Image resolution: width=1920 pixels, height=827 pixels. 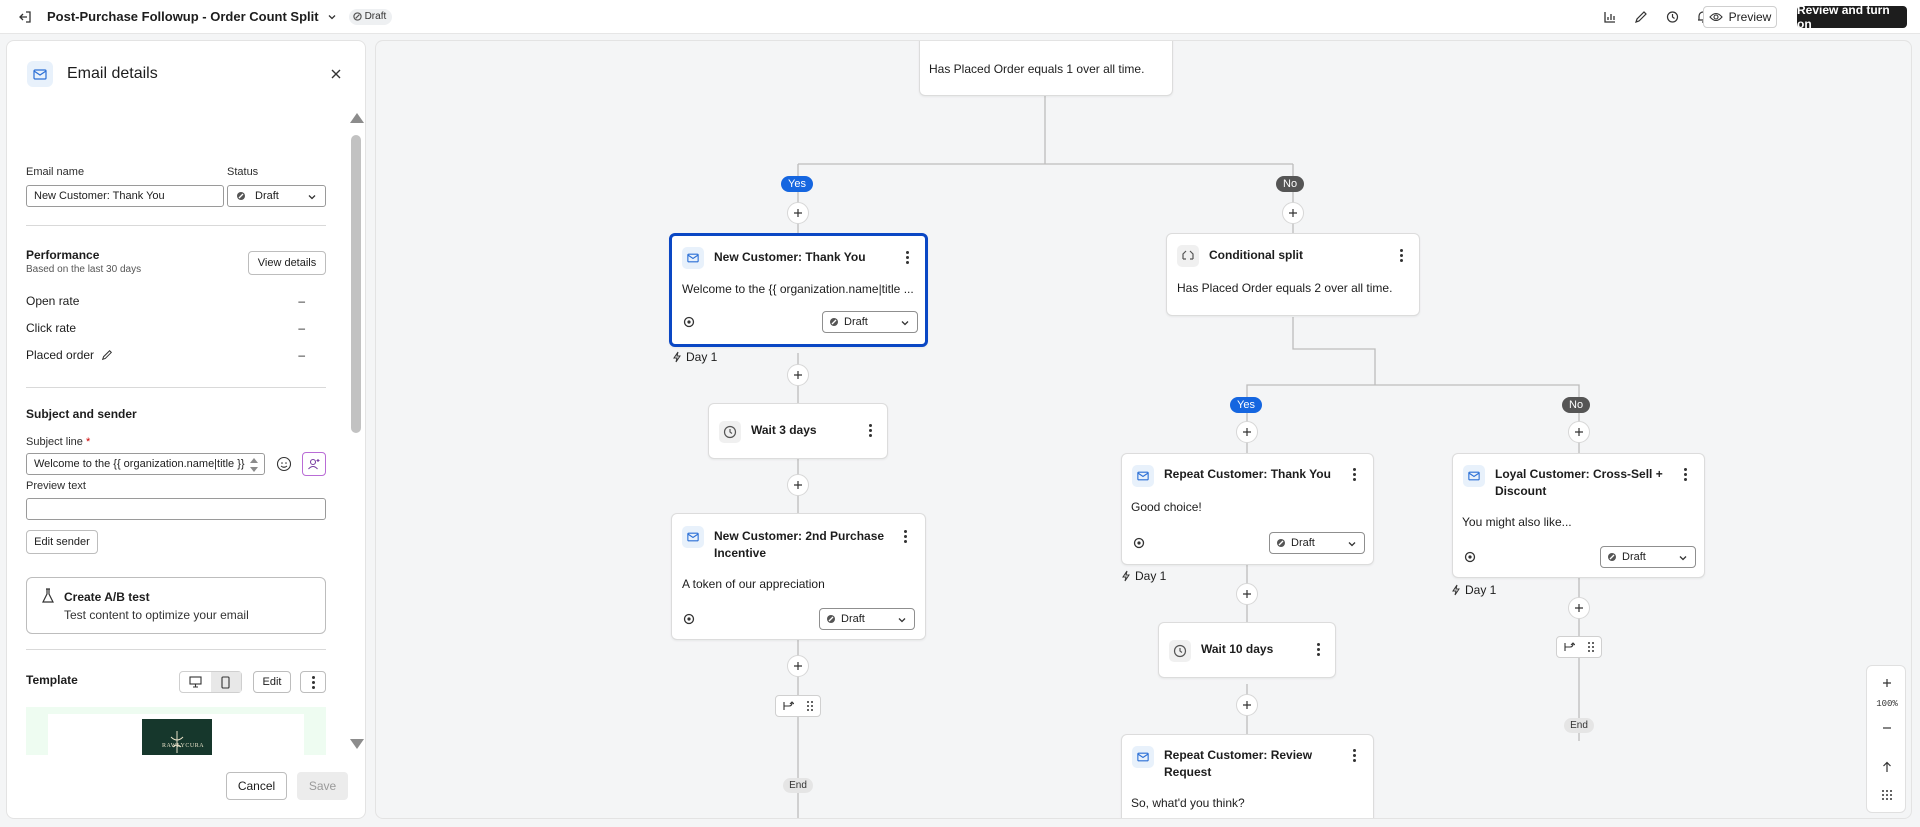 I want to click on edit-sender-button: Edit sender, so click(x=62, y=542).